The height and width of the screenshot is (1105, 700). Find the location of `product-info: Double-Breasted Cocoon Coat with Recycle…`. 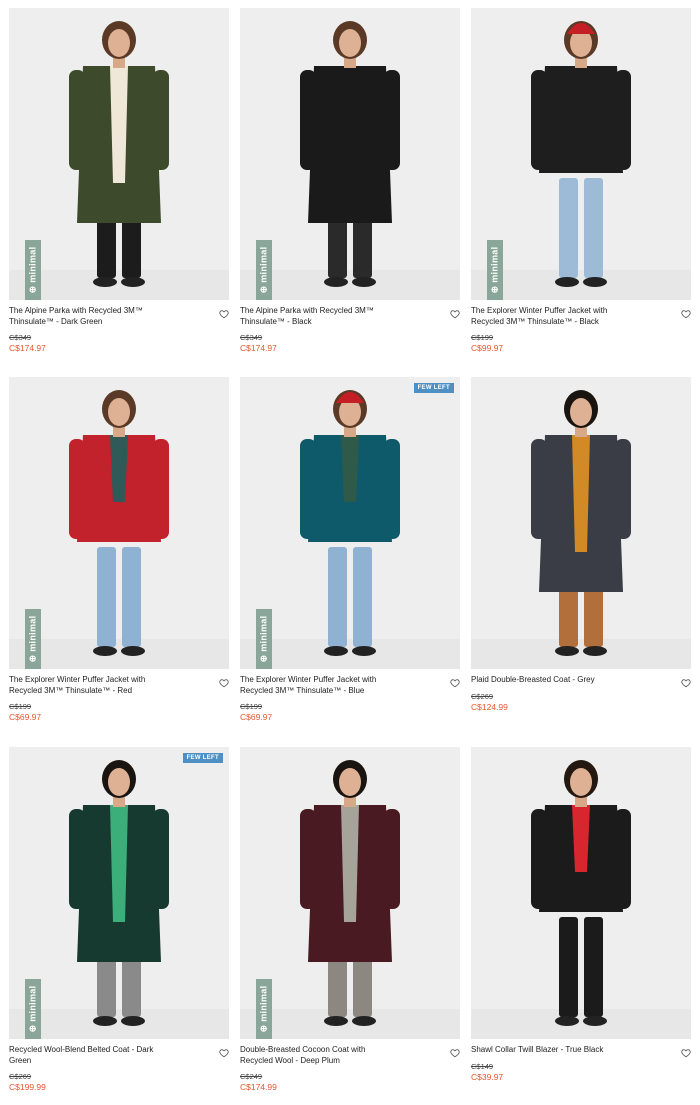

product-info: Double-Breasted Cocoon Coat with Recycle… is located at coordinates (350, 1068).